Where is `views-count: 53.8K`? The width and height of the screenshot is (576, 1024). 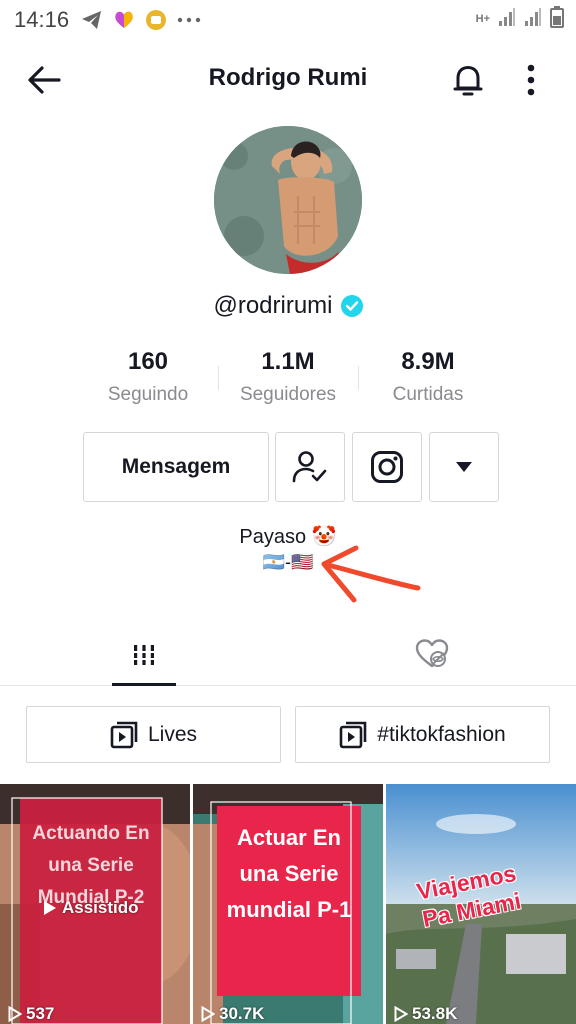
views-count: 53.8K is located at coordinates (435, 1013).